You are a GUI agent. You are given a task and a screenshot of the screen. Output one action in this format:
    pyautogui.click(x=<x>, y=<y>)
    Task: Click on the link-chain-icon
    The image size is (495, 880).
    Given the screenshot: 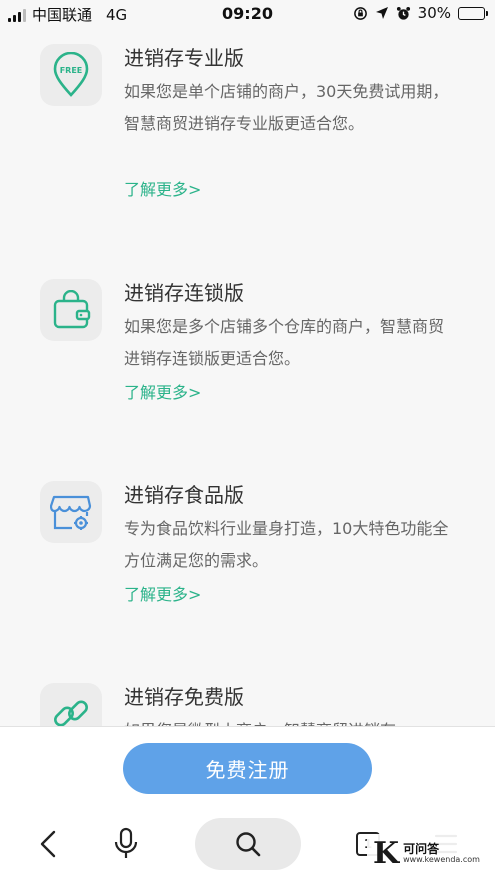 What is the action you would take?
    pyautogui.click(x=71, y=713)
    